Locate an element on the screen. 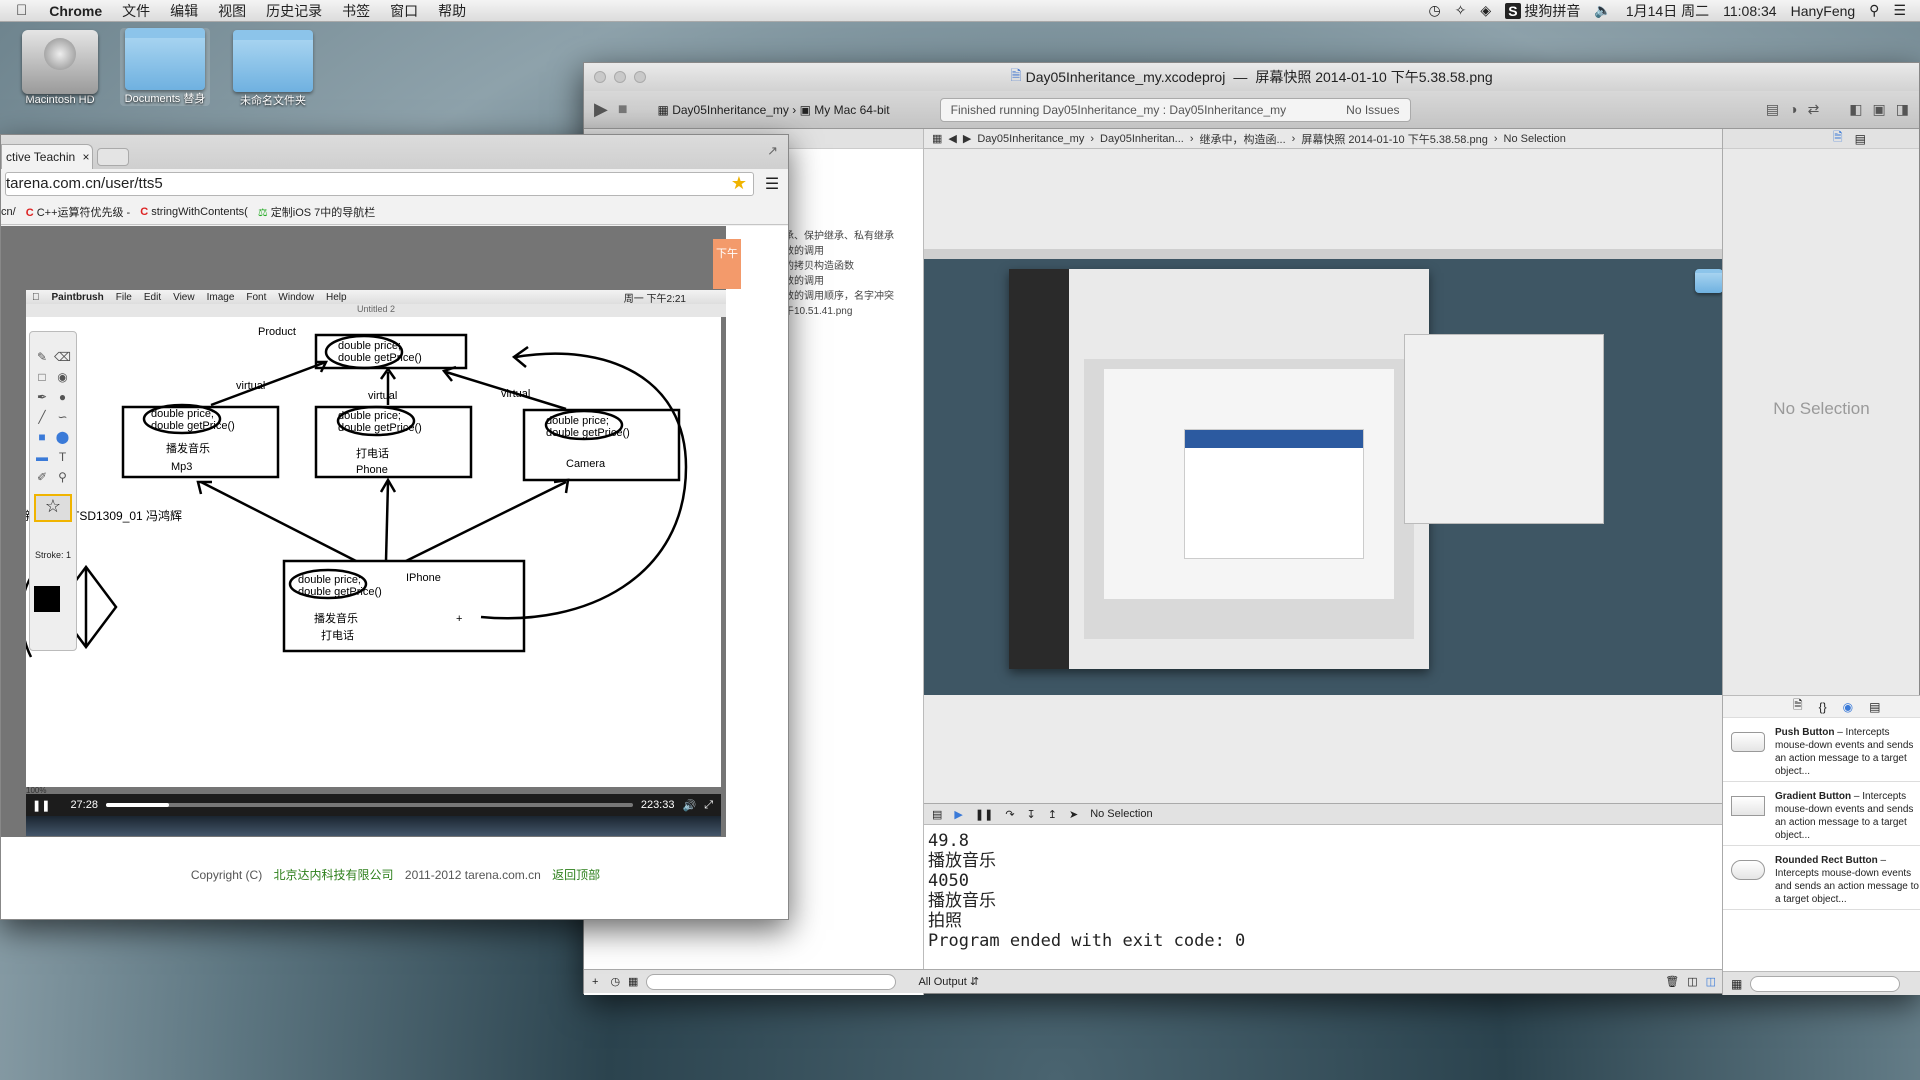 This screenshot has height=1080, width=1920. menu-bookmarks: 书签 is located at coordinates (356, 11).